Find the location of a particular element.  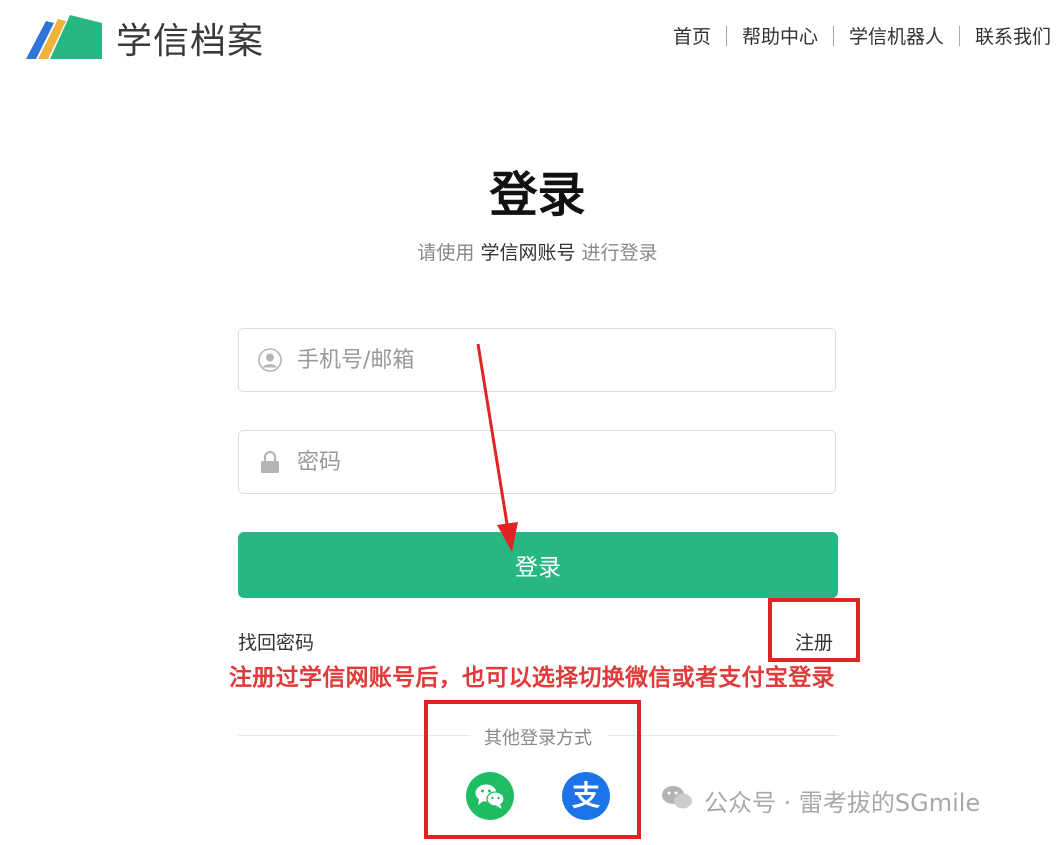

password-field is located at coordinates (537, 462).